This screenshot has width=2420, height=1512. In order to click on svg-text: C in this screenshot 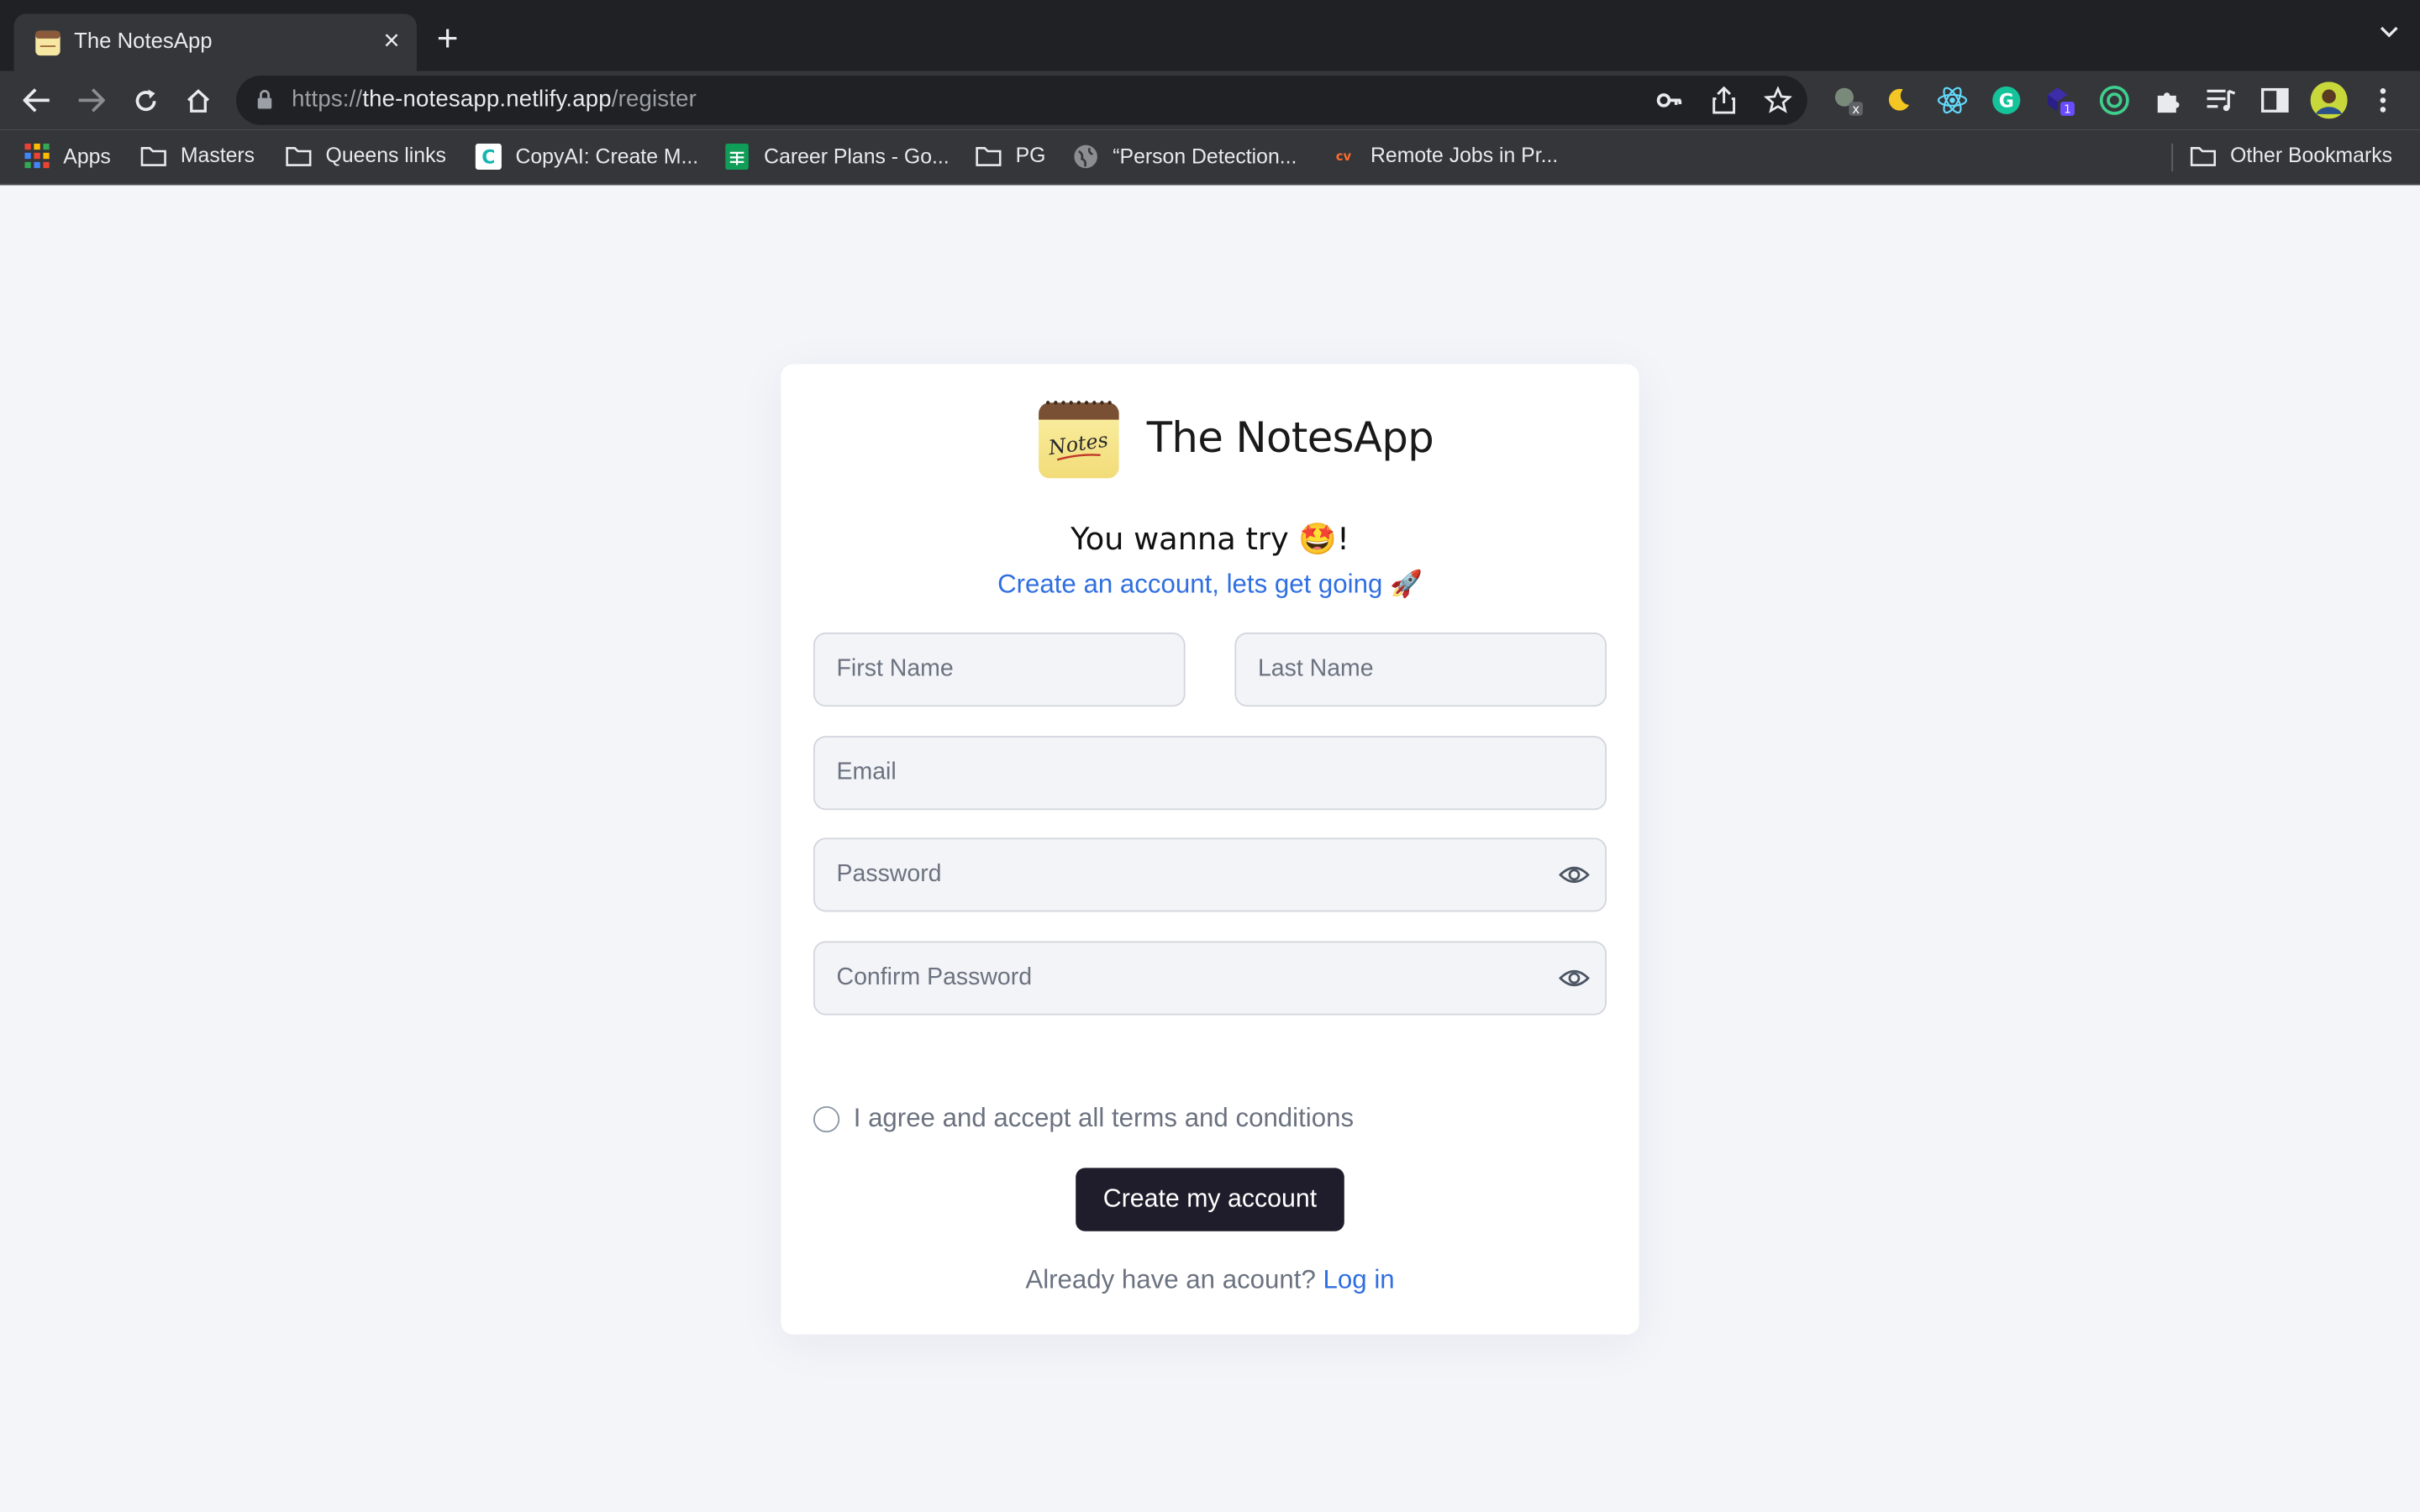, I will do `click(488, 158)`.